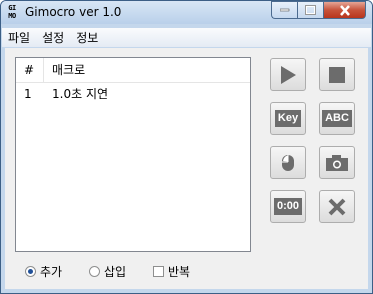 The height and width of the screenshot is (294, 373). I want to click on menu-settings: 설정, so click(53, 37).